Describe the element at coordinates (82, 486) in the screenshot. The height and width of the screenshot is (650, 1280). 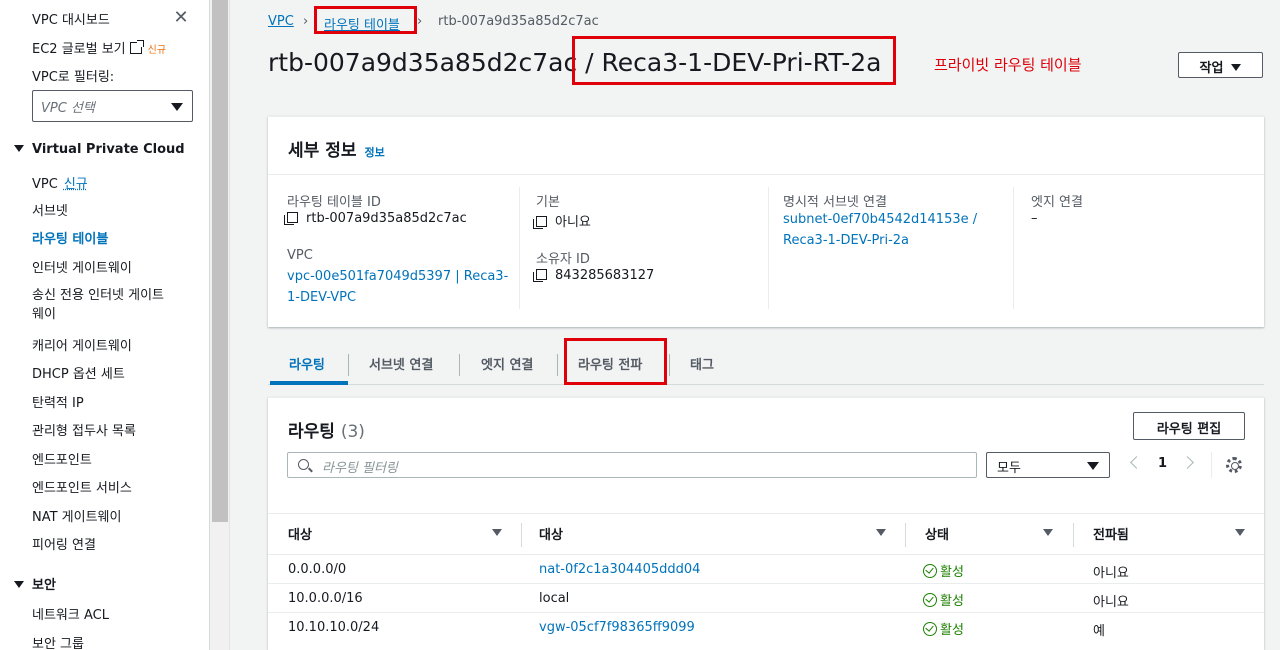
I see `sidebar-item-endpoint-services: 엔드포인트 서비스` at that location.